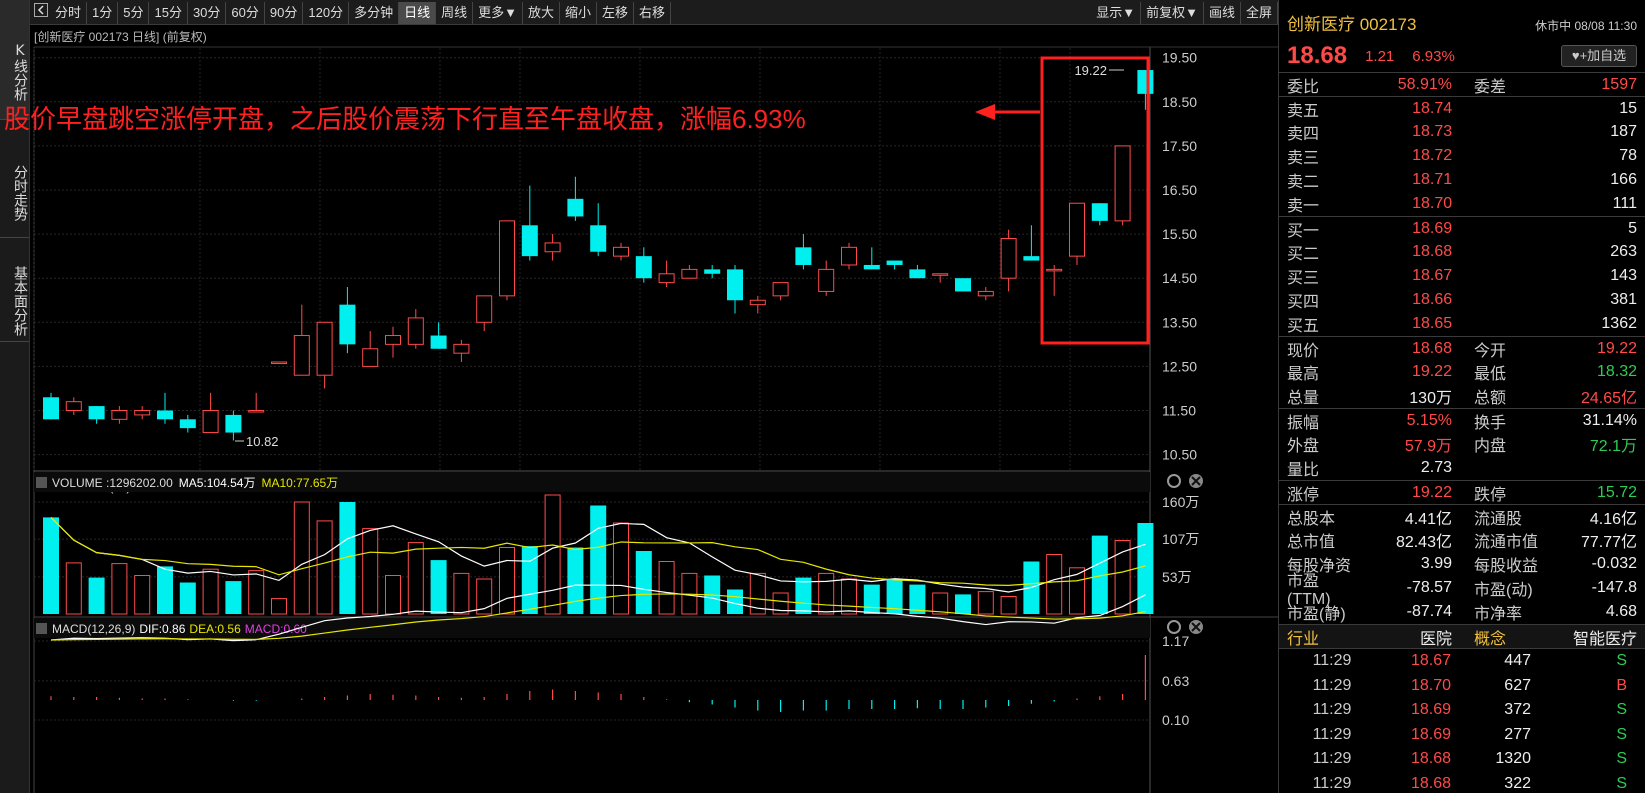 This screenshot has width=1645, height=793. I want to click on ask-row: 卖二 18.71 166, so click(1462, 180).